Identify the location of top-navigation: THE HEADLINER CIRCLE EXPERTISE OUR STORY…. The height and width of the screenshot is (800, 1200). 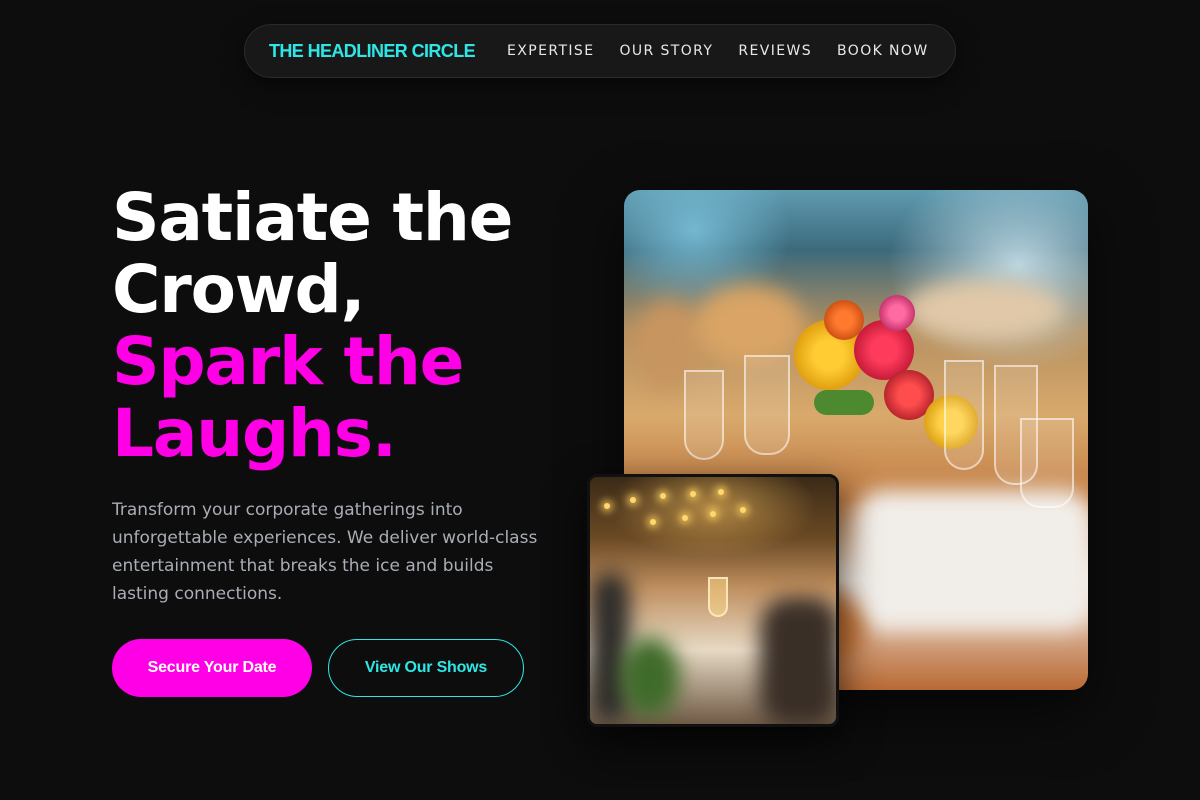
(600, 51).